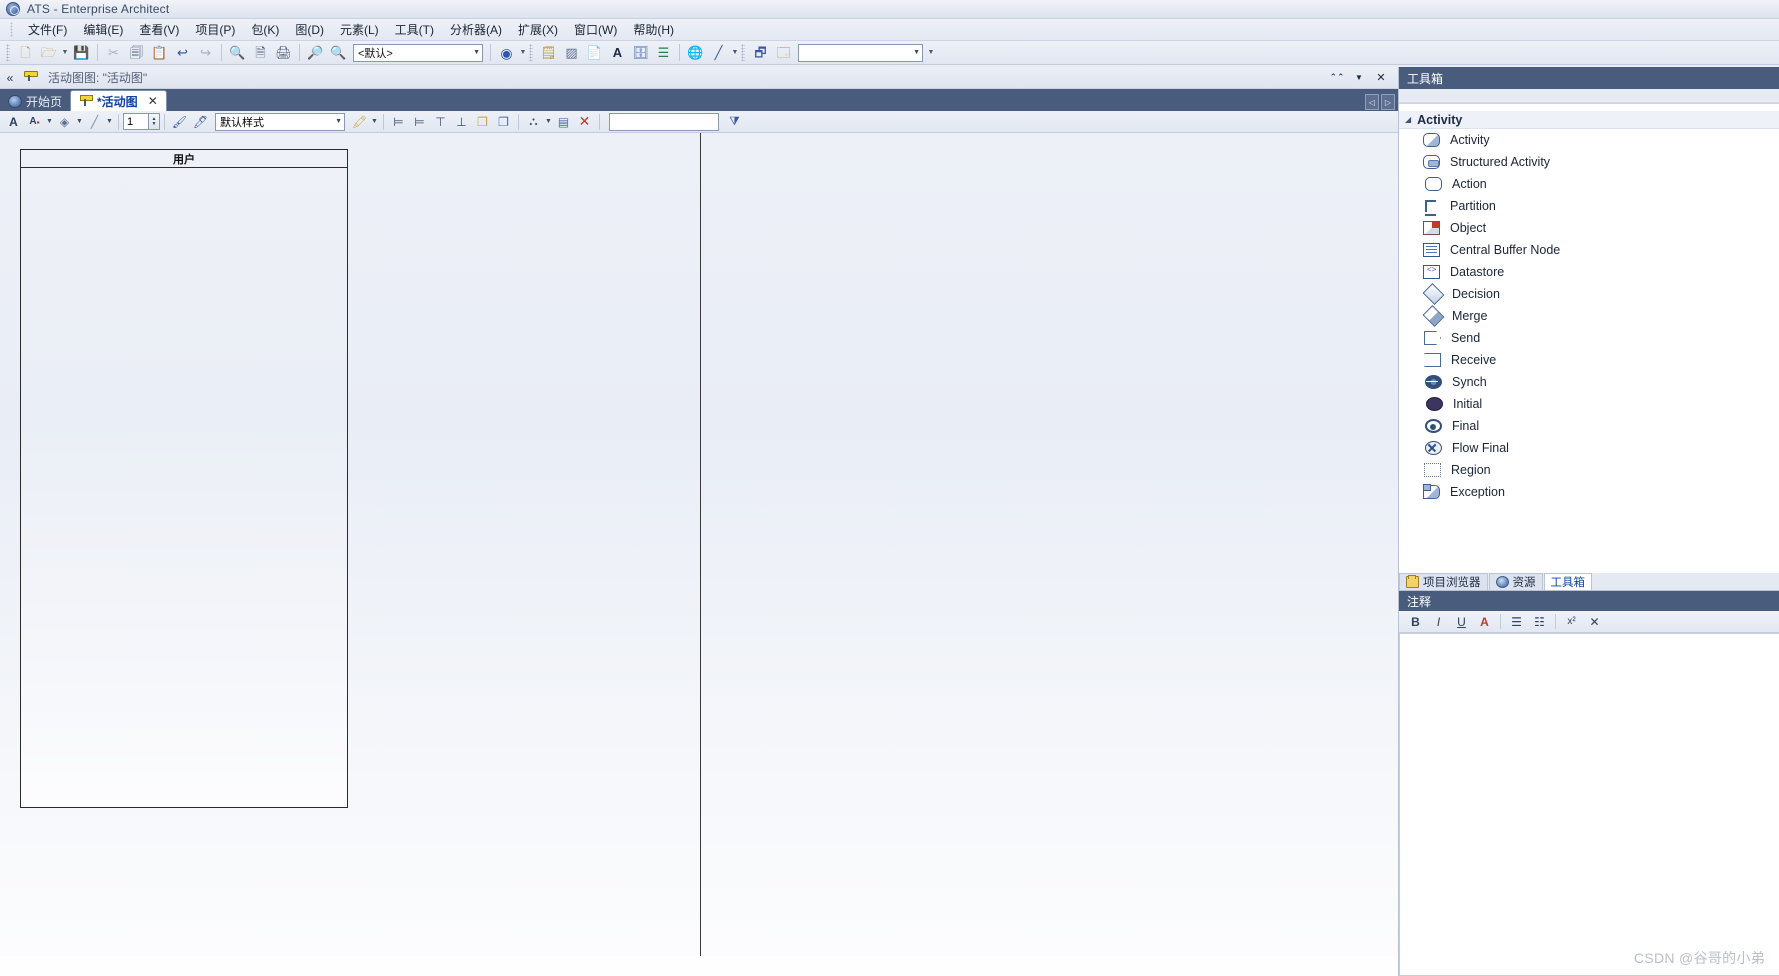 This screenshot has height=976, width=1779. What do you see at coordinates (49, 121) in the screenshot?
I see `font-style-dropdown-icon: ▼` at bounding box center [49, 121].